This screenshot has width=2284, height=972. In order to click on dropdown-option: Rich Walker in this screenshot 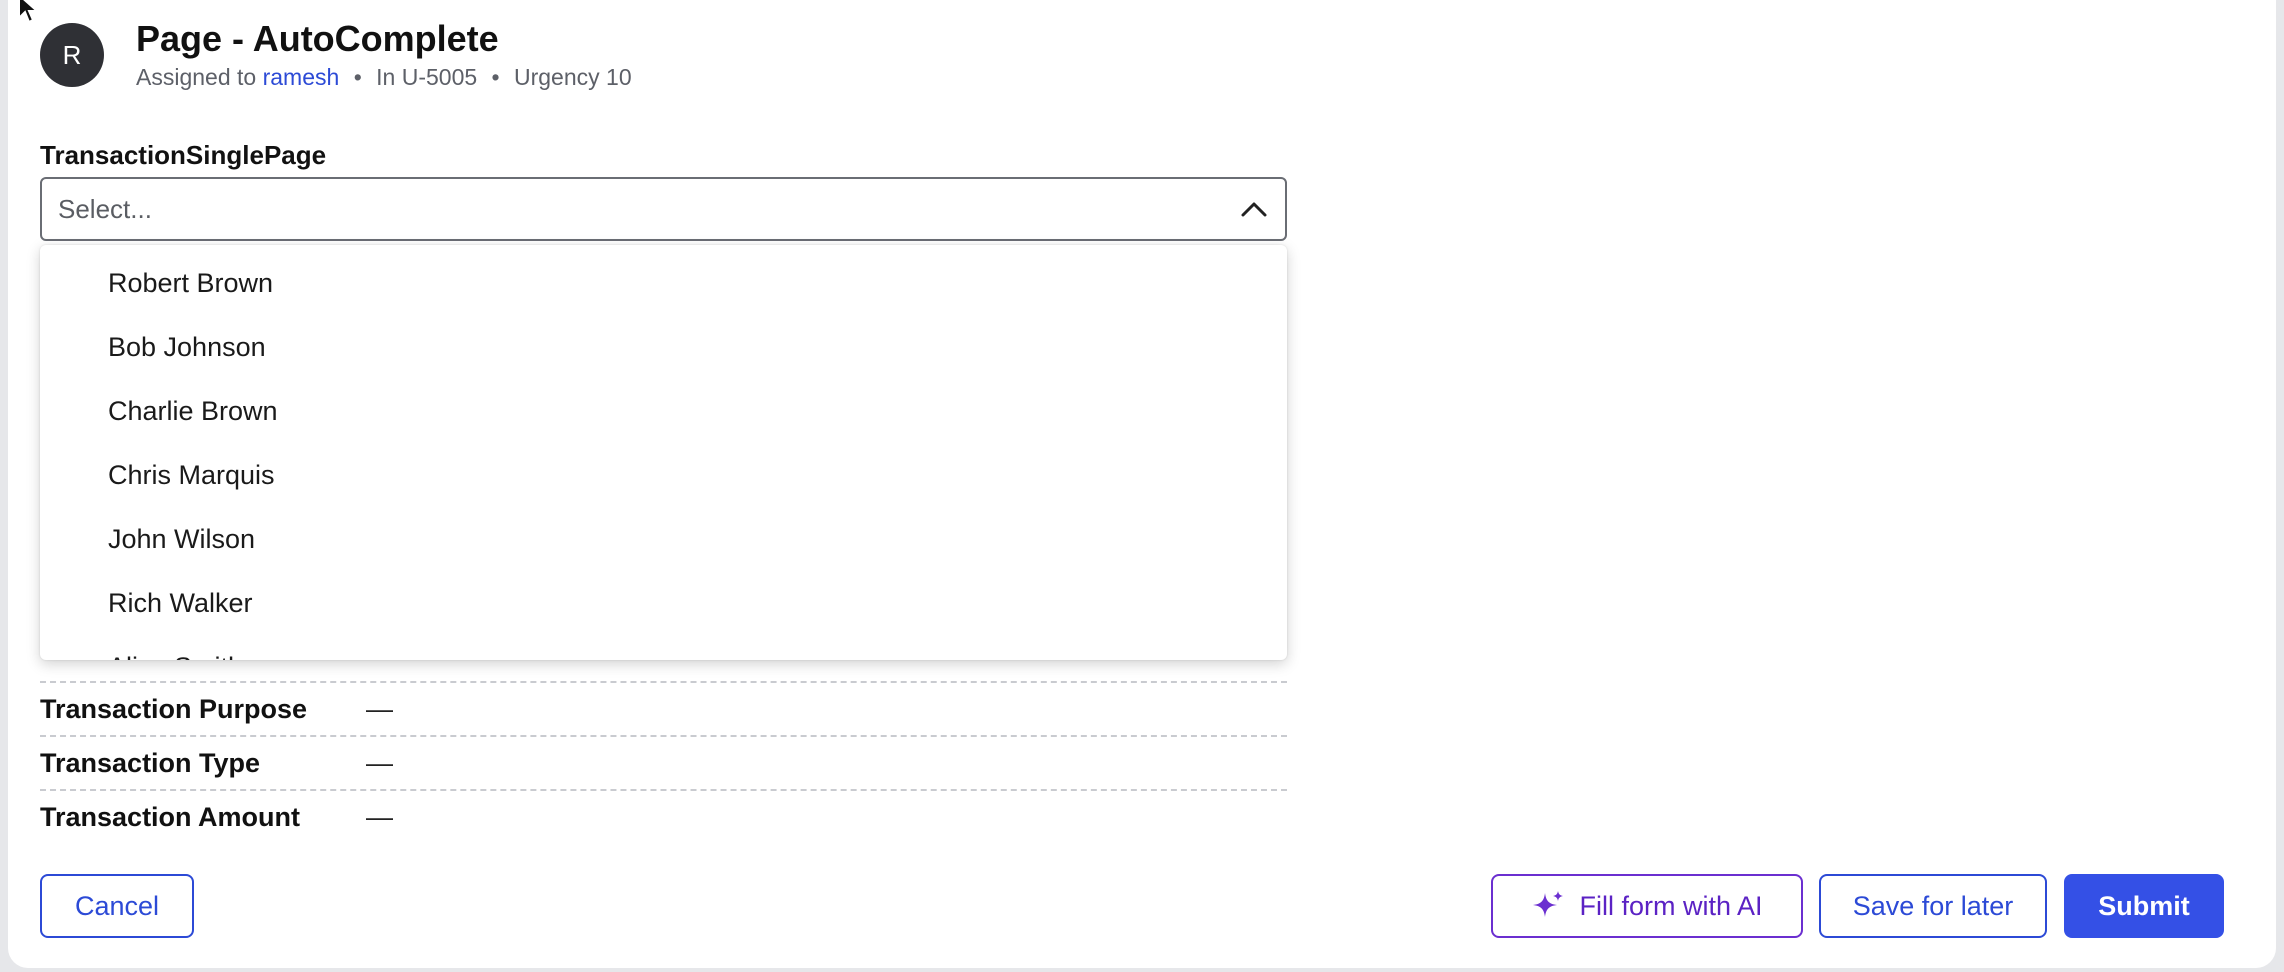, I will do `click(663, 603)`.